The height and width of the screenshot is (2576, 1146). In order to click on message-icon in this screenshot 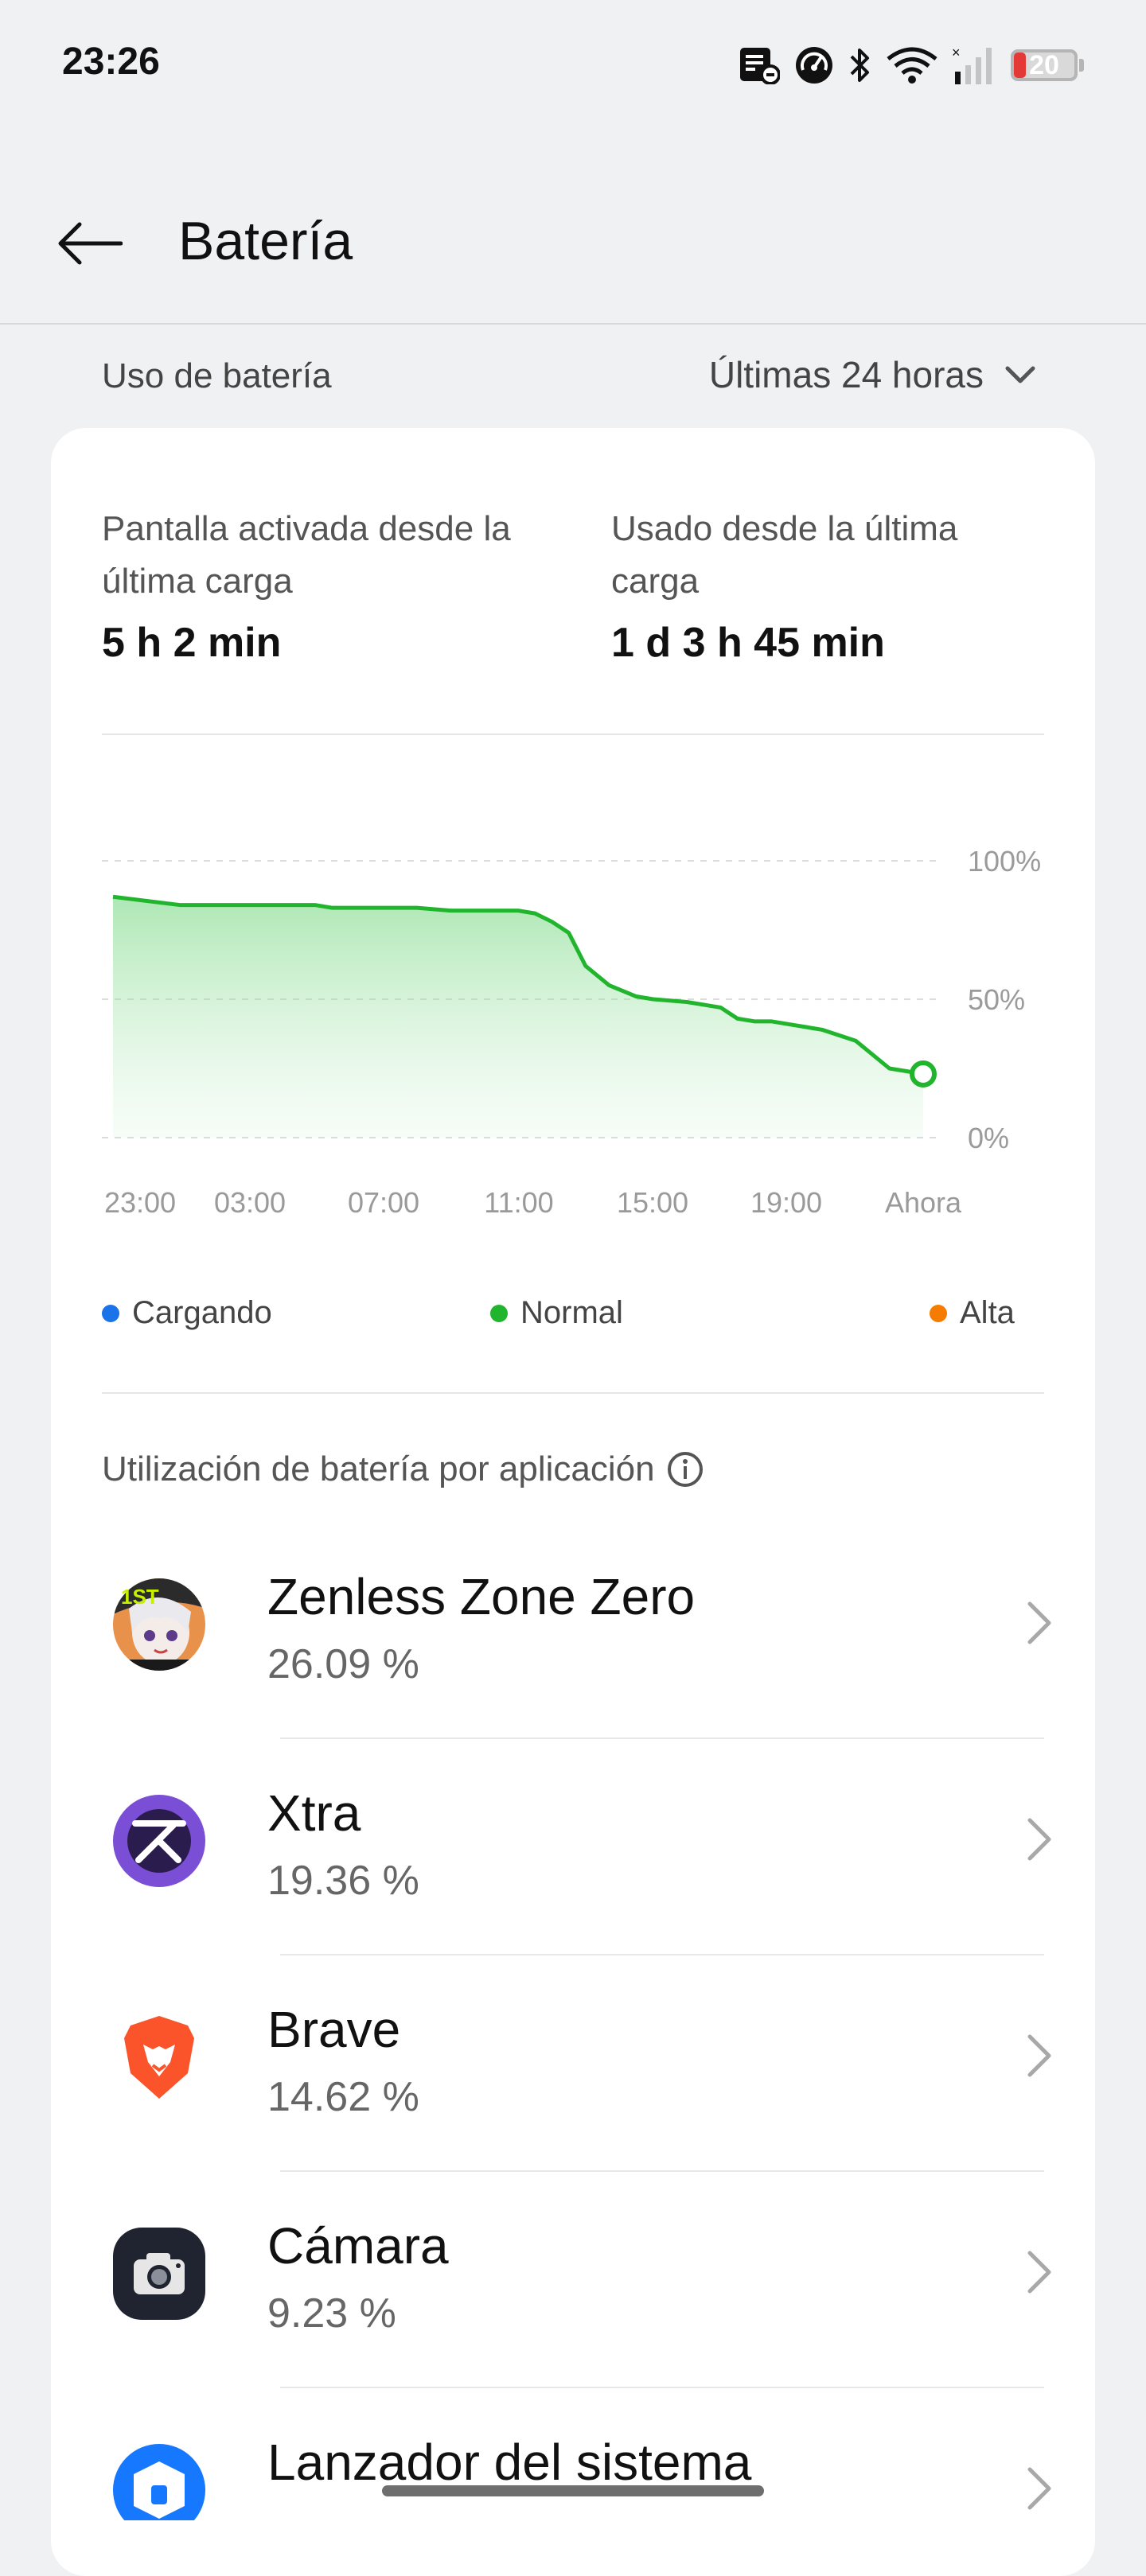, I will do `click(760, 66)`.